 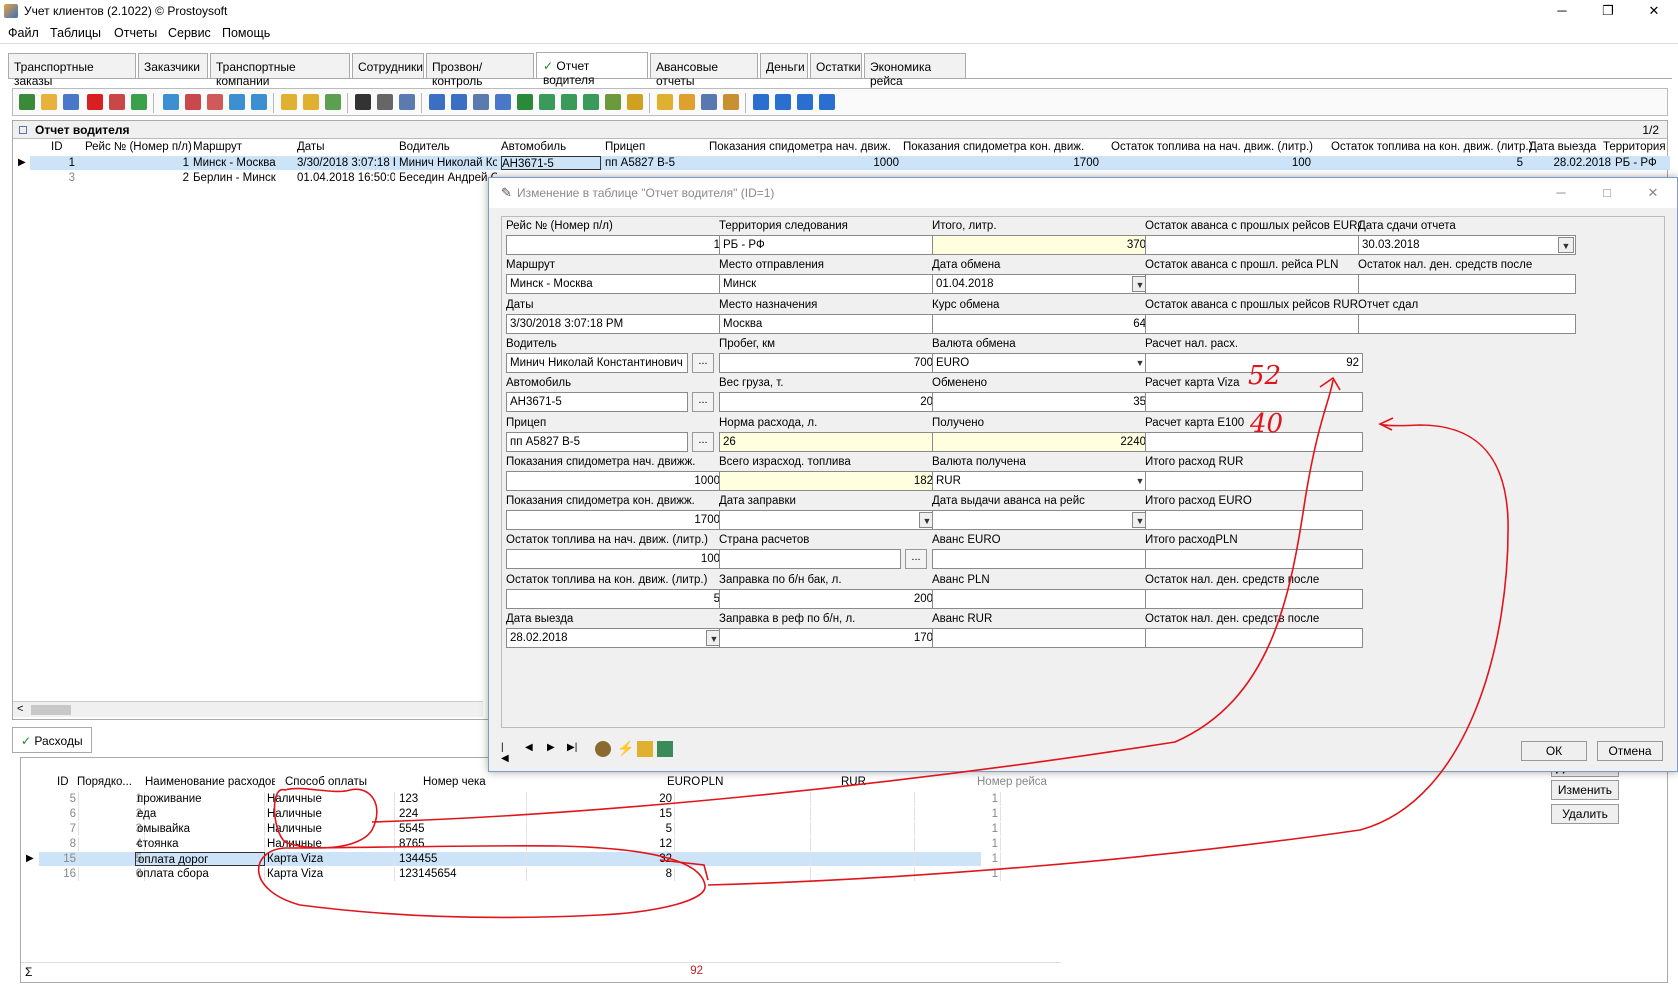 What do you see at coordinates (1554, 751) in the screenshot?
I see `ok-button: ОК` at bounding box center [1554, 751].